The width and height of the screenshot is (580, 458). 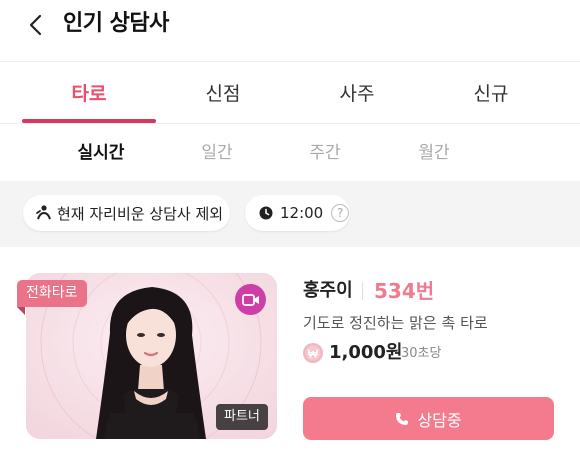 I want to click on exclude-away-filter: 현재 자리비운 상담사 제외, so click(x=126, y=213).